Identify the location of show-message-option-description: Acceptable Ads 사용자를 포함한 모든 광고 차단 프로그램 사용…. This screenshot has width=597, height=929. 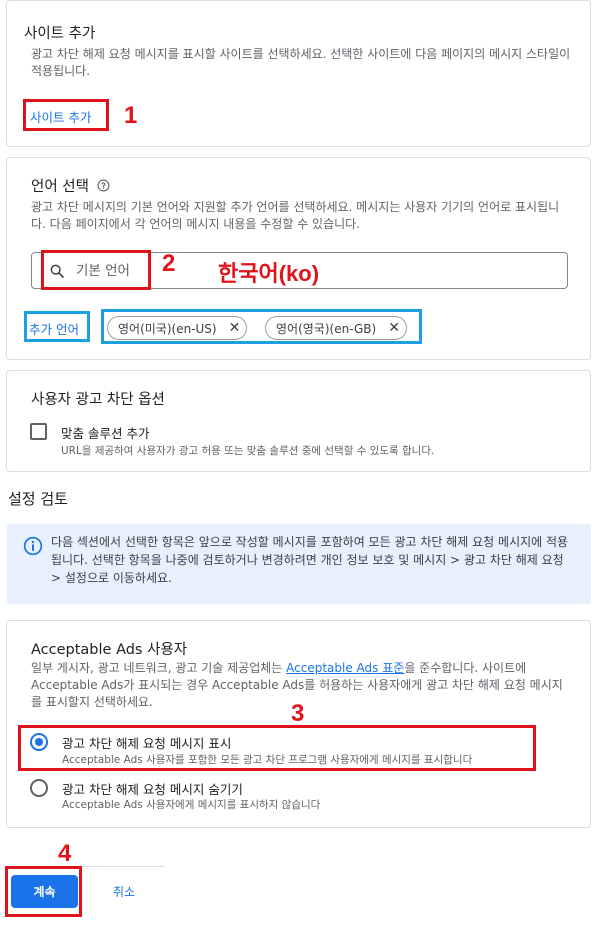
(267, 760).